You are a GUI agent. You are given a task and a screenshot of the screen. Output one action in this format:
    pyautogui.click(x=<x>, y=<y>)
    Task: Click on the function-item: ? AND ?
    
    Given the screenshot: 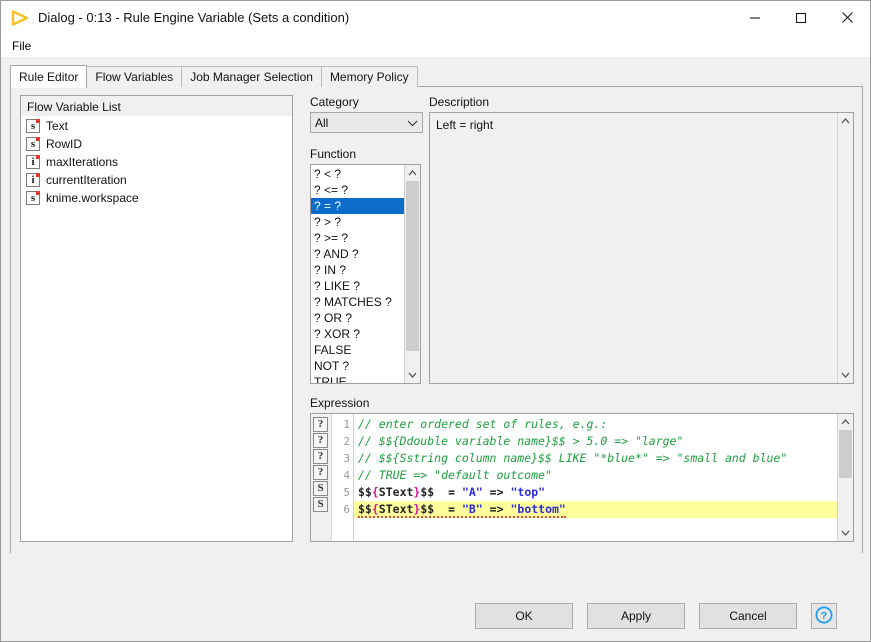 What is the action you would take?
    pyautogui.click(x=357, y=254)
    